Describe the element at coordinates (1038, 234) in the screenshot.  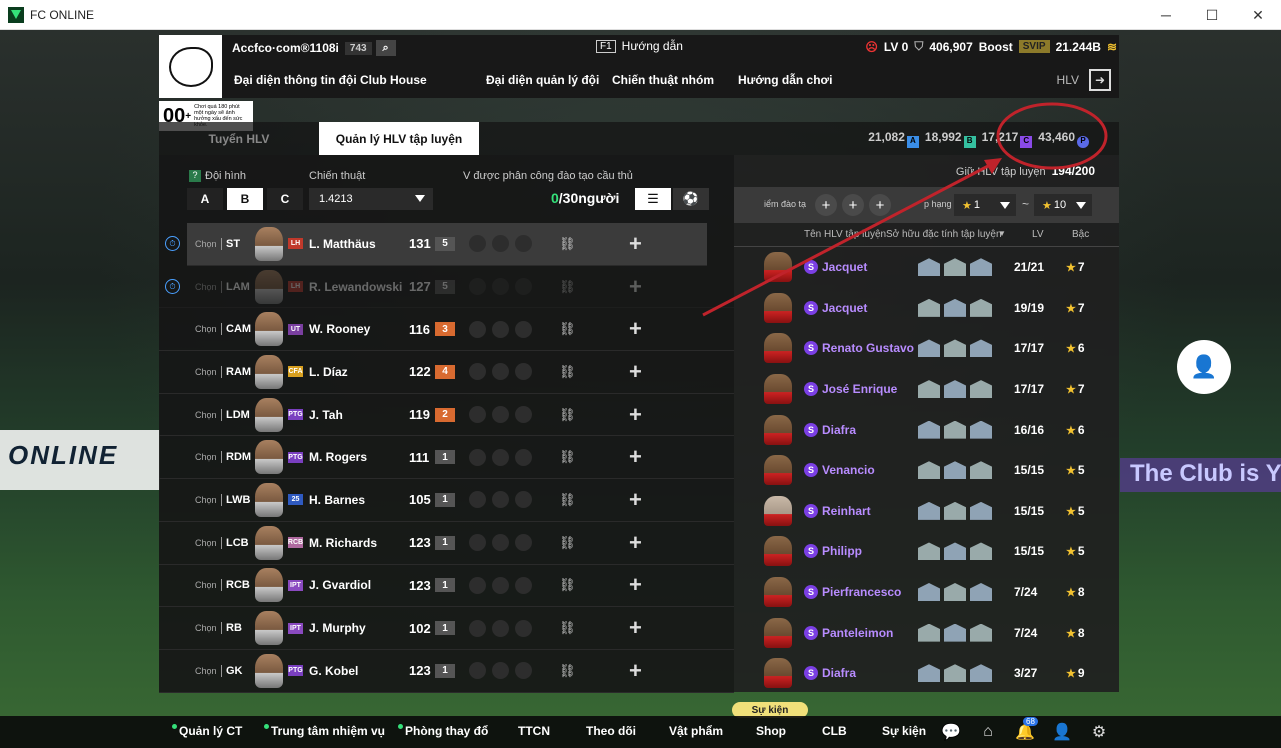
I see `col-lv: LV` at that location.